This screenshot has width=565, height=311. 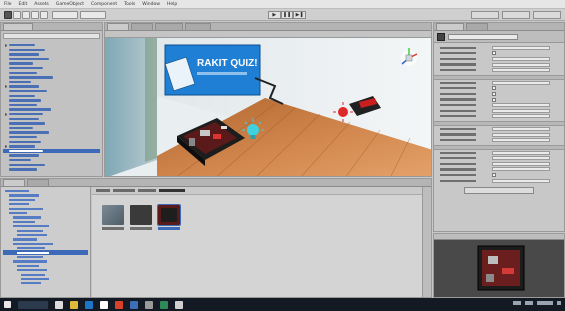 I want to click on volume-icon, so click(x=529, y=303).